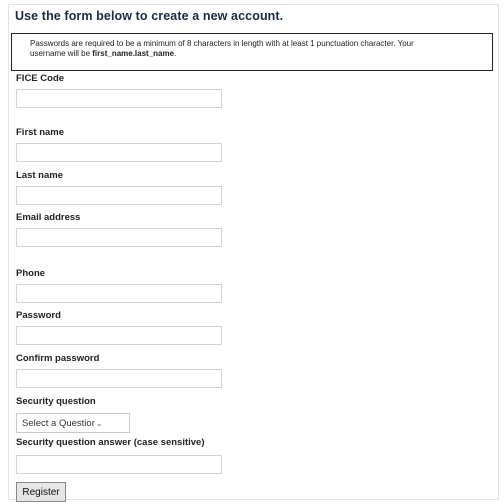 This screenshot has width=503, height=502. What do you see at coordinates (31, 273) in the screenshot?
I see `phone-label: Phone` at bounding box center [31, 273].